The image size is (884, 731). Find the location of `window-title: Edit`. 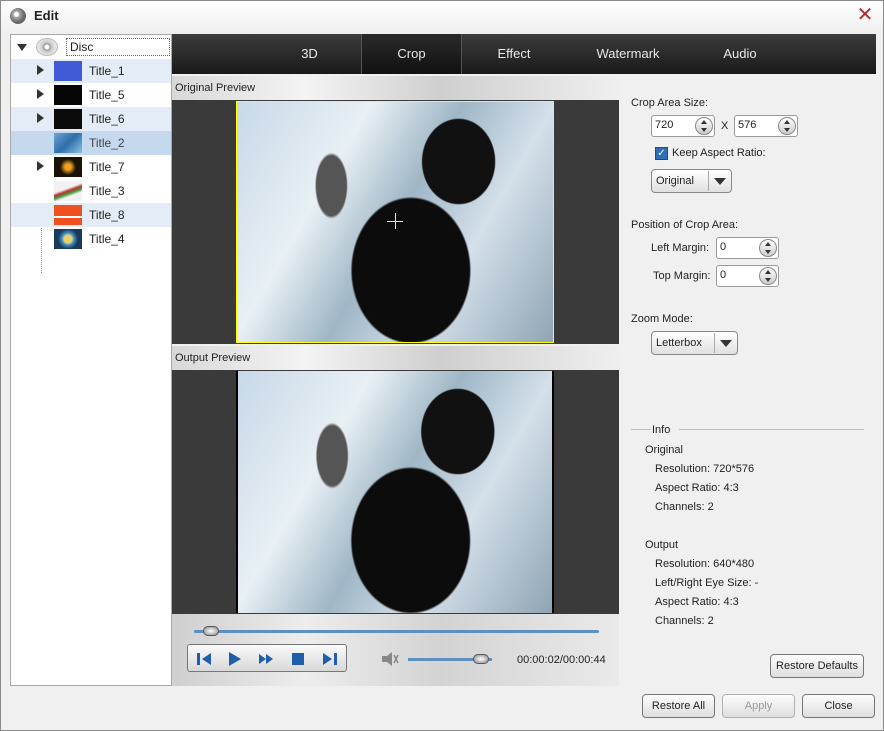

window-title: Edit is located at coordinates (46, 15).